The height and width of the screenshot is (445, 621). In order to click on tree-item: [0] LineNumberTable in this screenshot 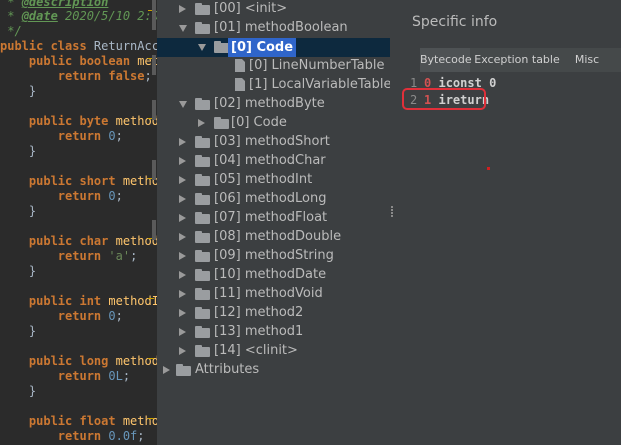, I will do `click(273, 66)`.